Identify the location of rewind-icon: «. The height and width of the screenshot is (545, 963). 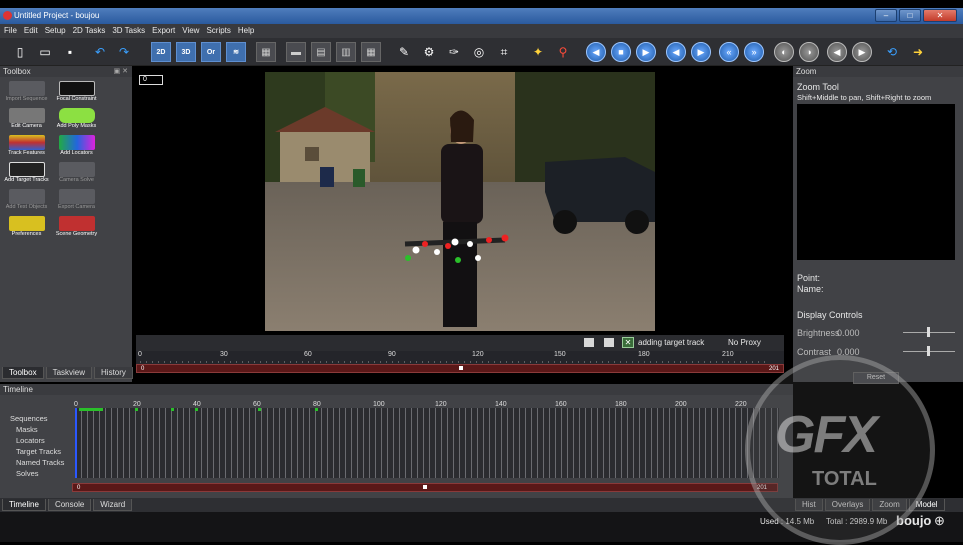
(729, 52).